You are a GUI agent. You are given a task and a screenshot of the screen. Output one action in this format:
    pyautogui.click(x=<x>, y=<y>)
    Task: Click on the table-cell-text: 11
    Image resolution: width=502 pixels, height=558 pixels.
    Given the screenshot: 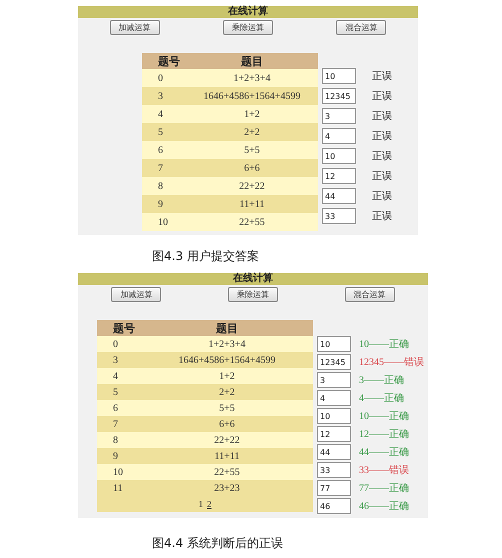 What is the action you would take?
    pyautogui.click(x=118, y=488)
    